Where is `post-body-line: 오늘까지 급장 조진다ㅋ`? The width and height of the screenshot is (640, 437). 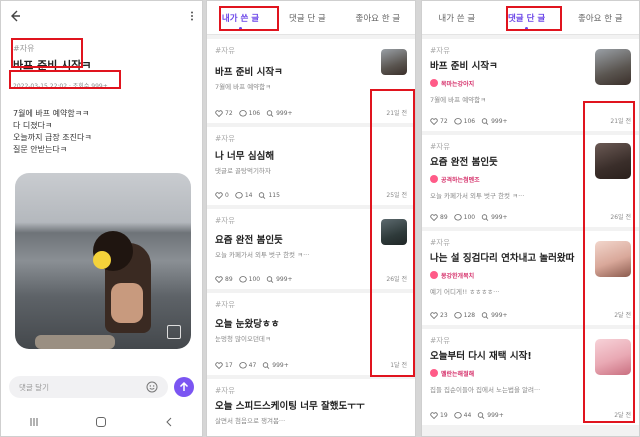 post-body-line: 오늘까지 급장 조진다ㅋ is located at coordinates (52, 137).